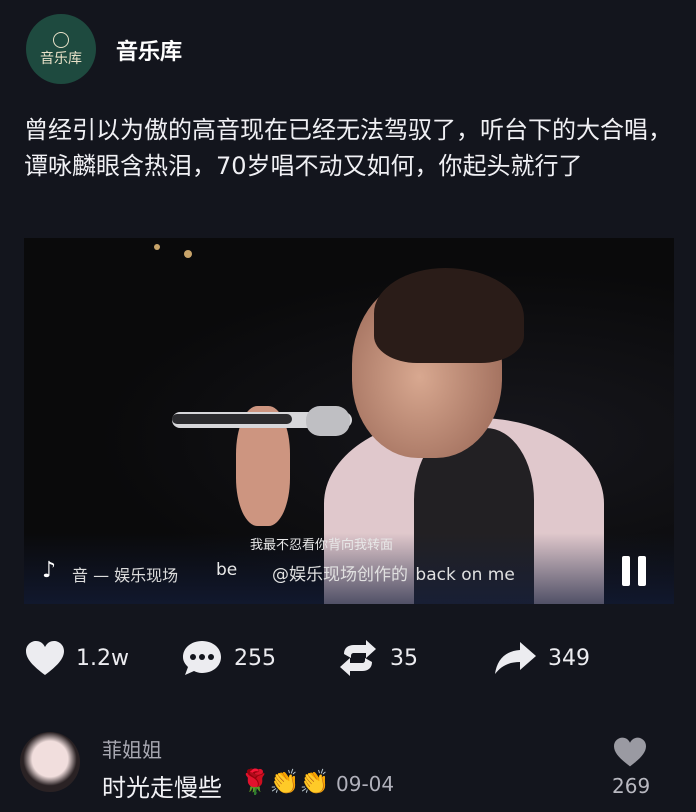 This screenshot has height=812, width=696. I want to click on like-count: 1.2w, so click(102, 658).